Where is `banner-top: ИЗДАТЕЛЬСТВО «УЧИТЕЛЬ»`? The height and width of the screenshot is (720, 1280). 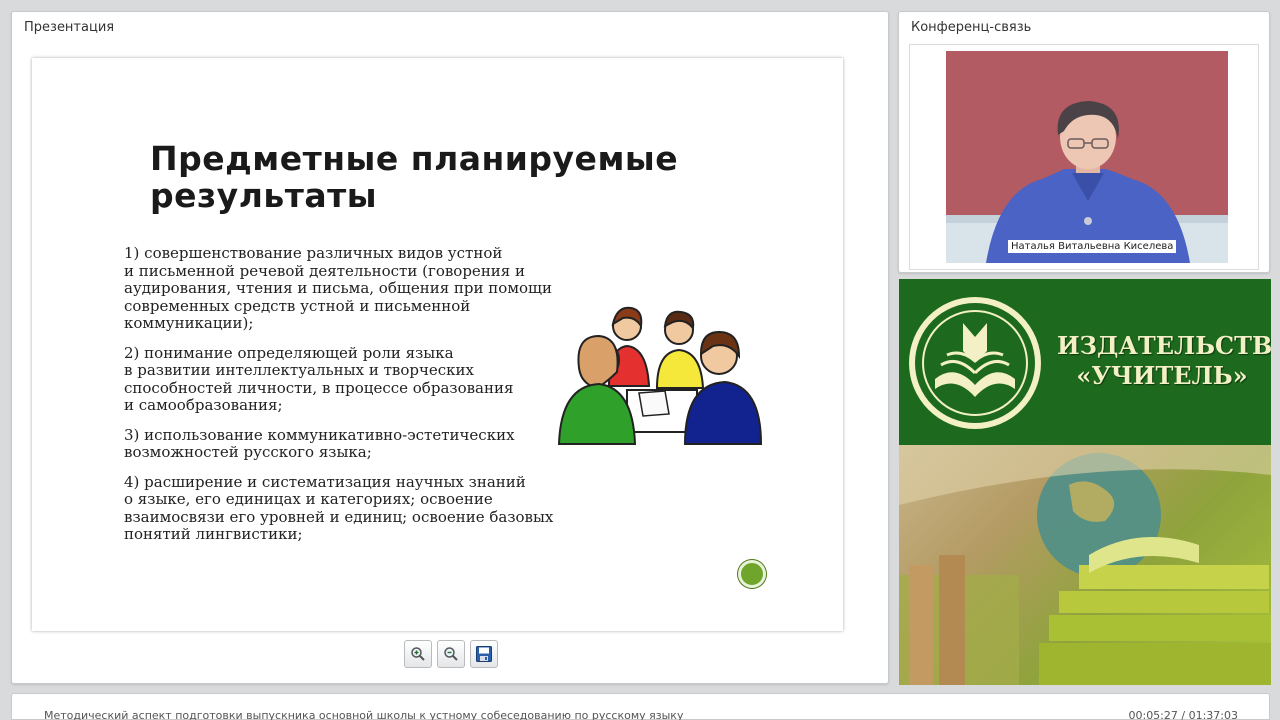
banner-top: ИЗДАТЕЛЬСТВО «УЧИТЕЛЬ» is located at coordinates (1085, 362).